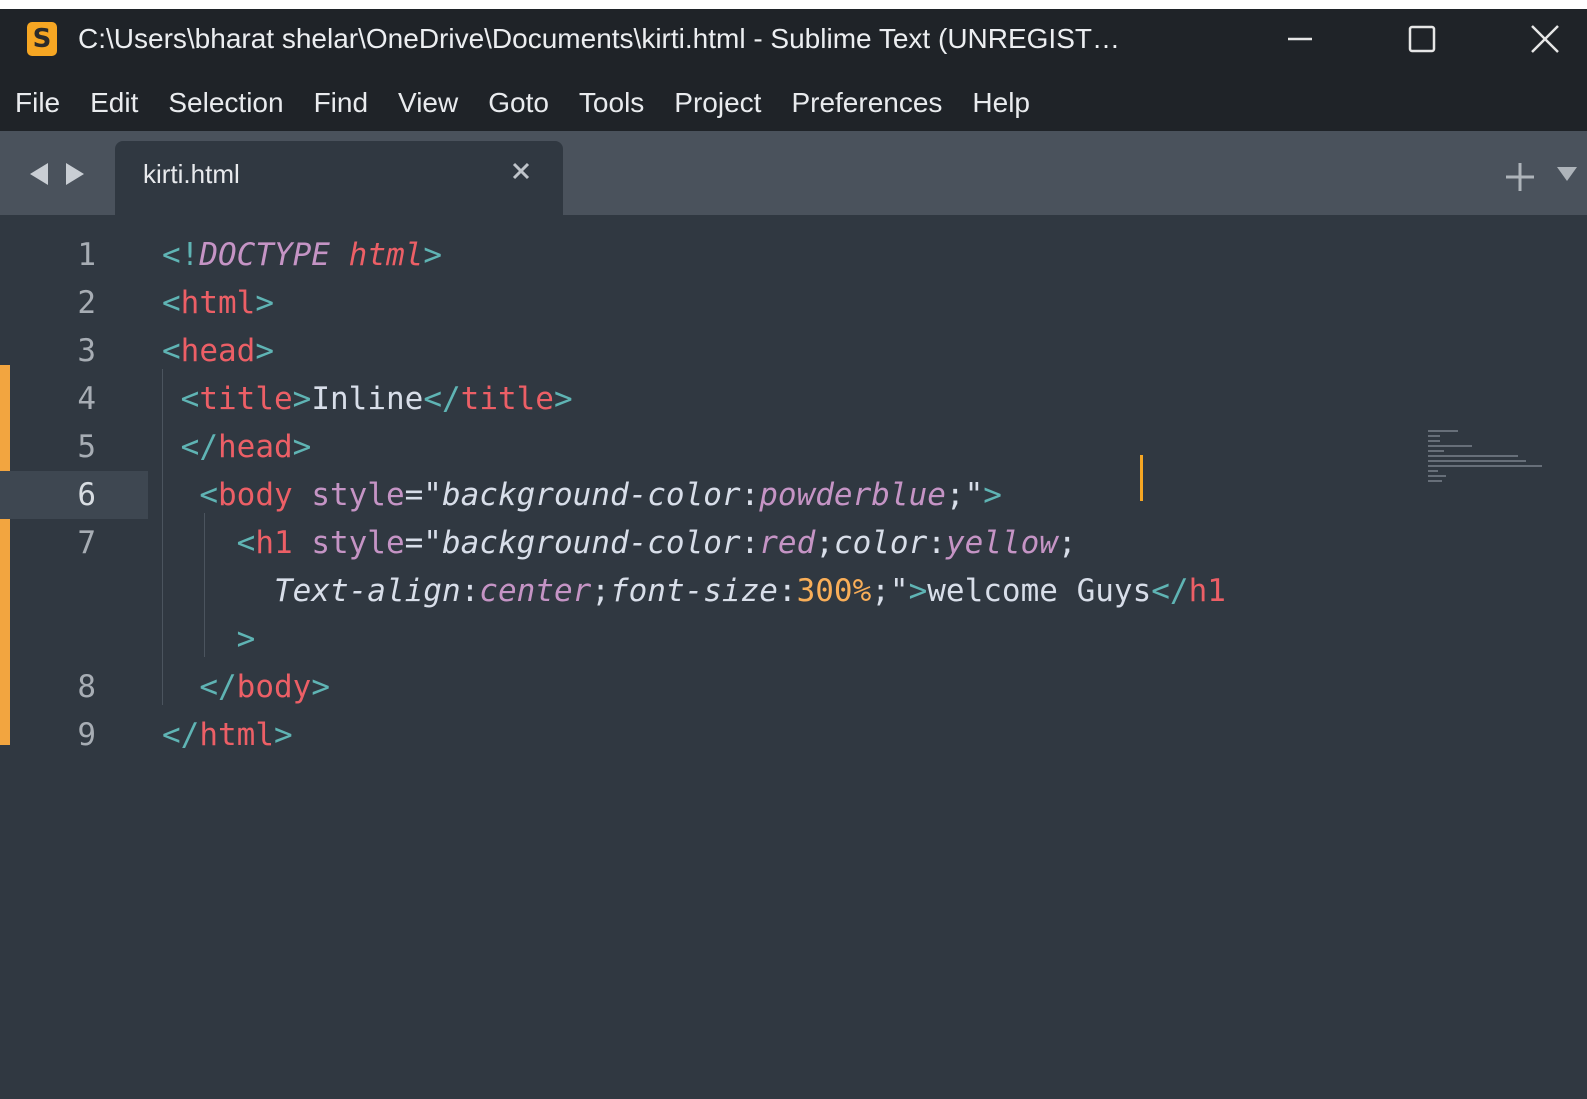 The image size is (1587, 1099). What do you see at coordinates (209, 639) in the screenshot?
I see `code-line: >` at bounding box center [209, 639].